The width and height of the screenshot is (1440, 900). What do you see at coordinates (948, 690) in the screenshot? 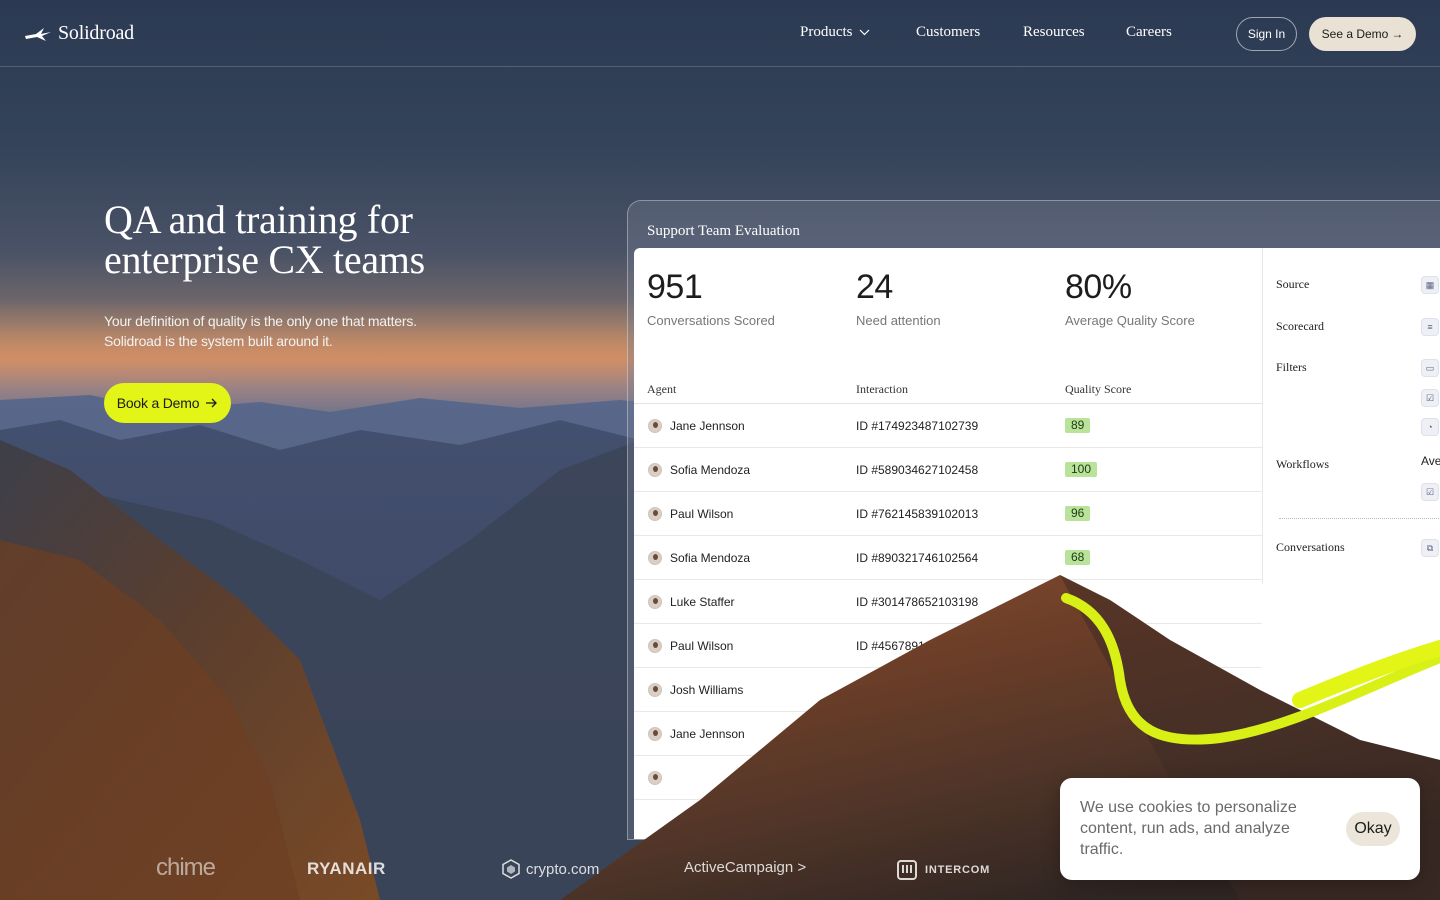
I see `table-row: Josh Williams` at bounding box center [948, 690].